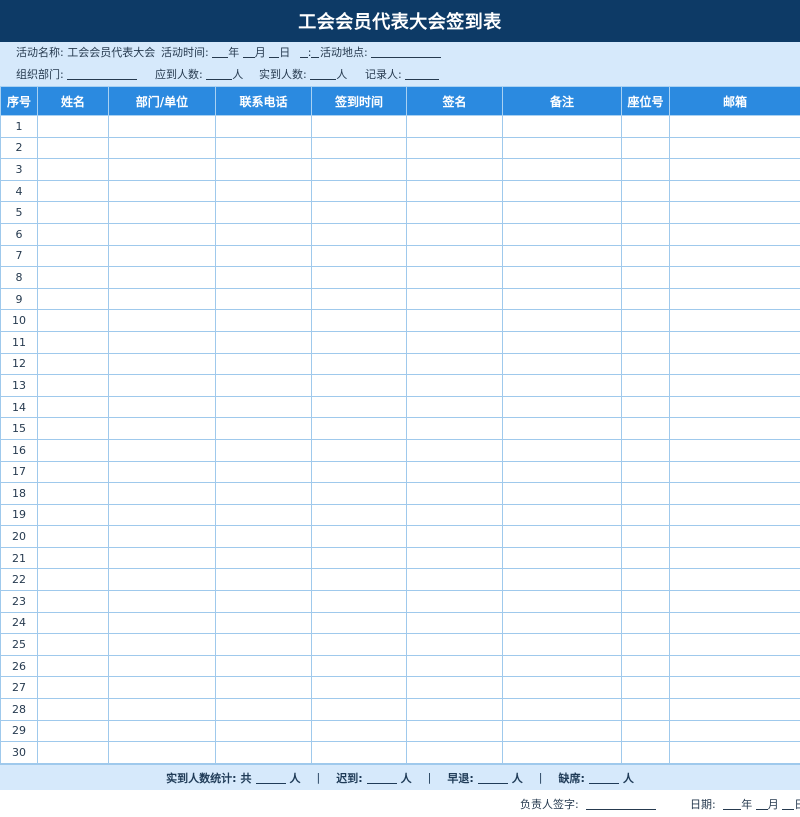 The image size is (800, 817). Describe the element at coordinates (492, 777) in the screenshot. I see `summary-early-blank` at that location.